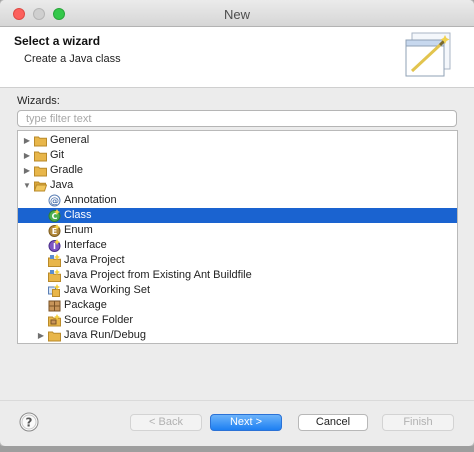 The height and width of the screenshot is (452, 474). I want to click on tree-item-java-working-set: Java Working Set, so click(237, 290).